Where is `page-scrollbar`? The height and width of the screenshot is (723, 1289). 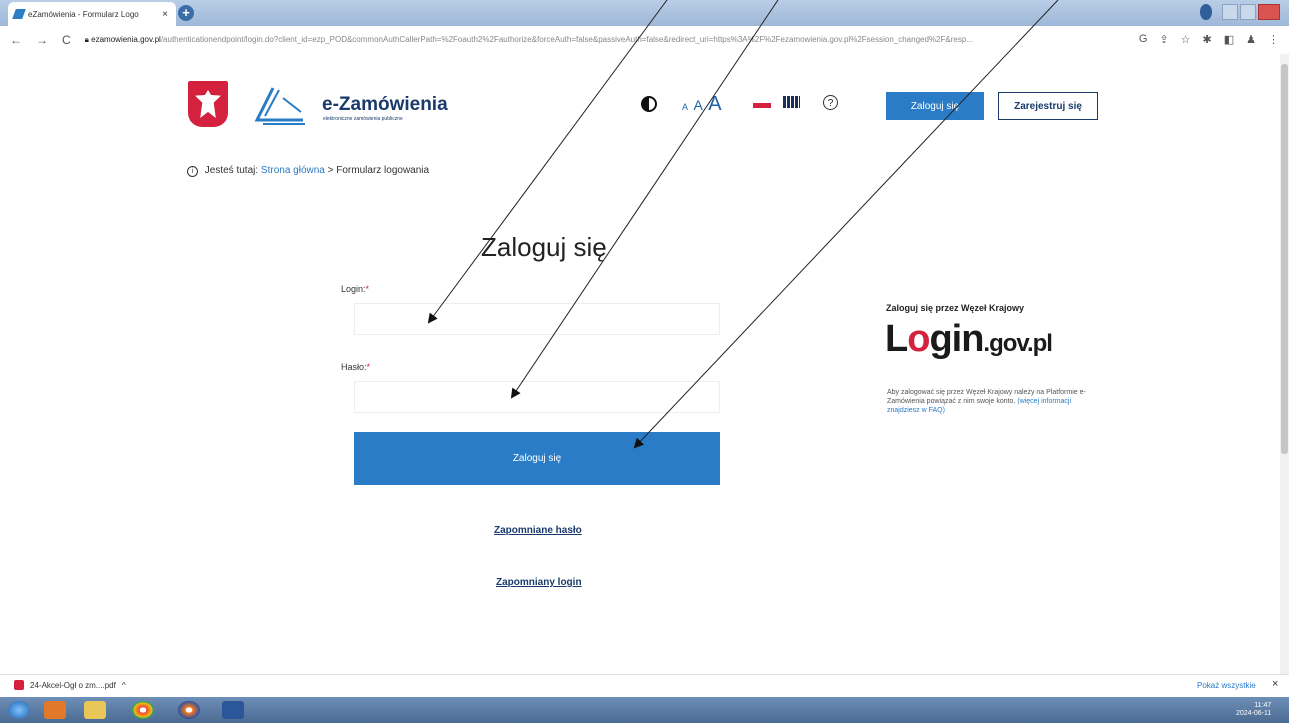 page-scrollbar is located at coordinates (1284, 364).